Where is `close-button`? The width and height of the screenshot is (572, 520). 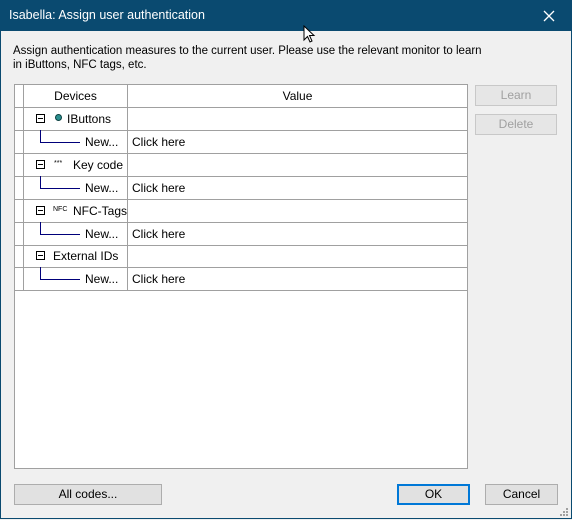
close-button is located at coordinates (549, 15).